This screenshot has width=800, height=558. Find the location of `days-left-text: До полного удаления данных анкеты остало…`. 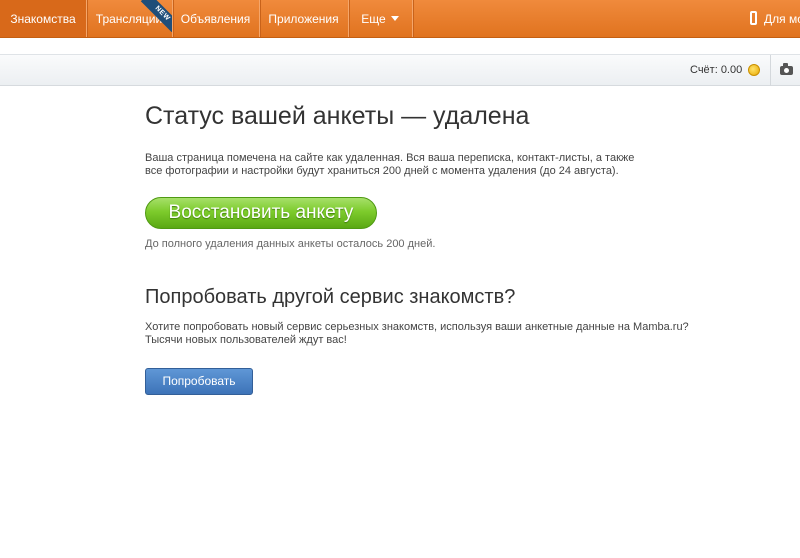

days-left-text: До полного удаления данных анкеты остало… is located at coordinates (290, 244).